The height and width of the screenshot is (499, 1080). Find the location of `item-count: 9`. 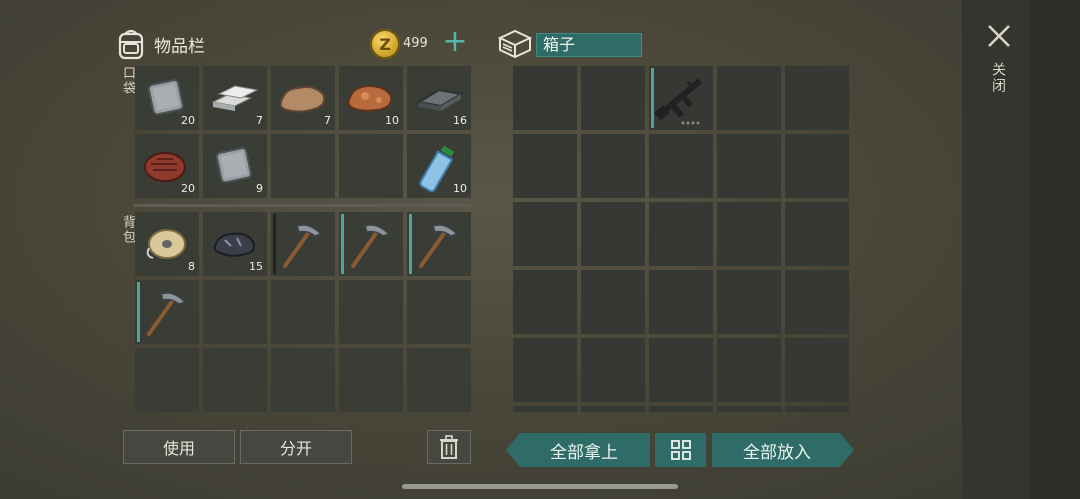

item-count: 9 is located at coordinates (259, 188).